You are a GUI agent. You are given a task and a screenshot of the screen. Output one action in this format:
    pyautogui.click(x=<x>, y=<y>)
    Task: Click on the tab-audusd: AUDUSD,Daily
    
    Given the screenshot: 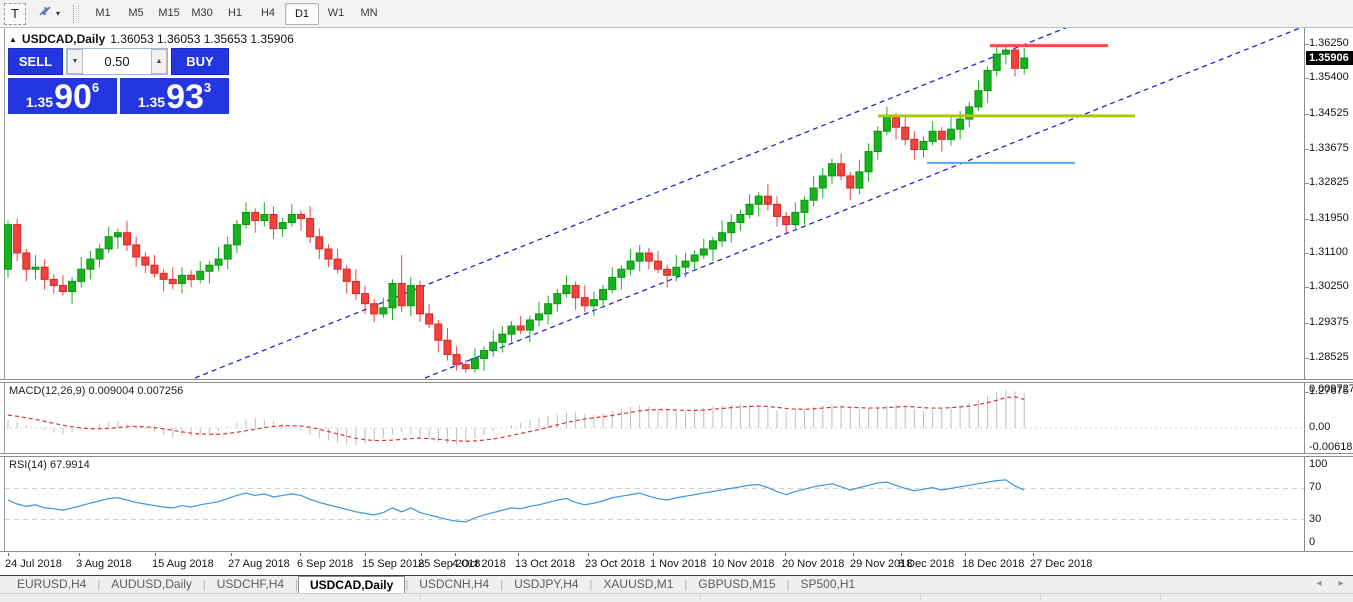 What is the action you would take?
    pyautogui.click(x=151, y=584)
    